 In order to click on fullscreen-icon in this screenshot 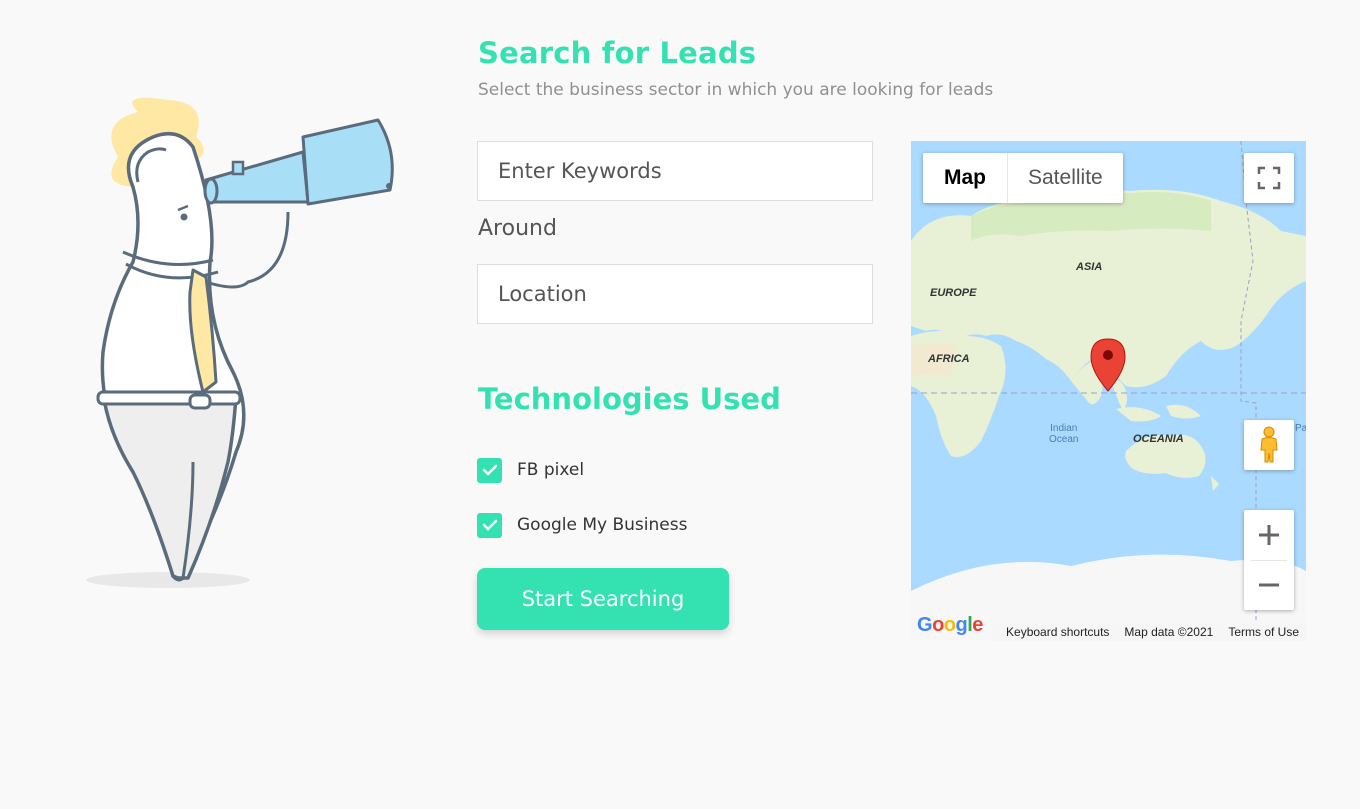, I will do `click(1269, 178)`.